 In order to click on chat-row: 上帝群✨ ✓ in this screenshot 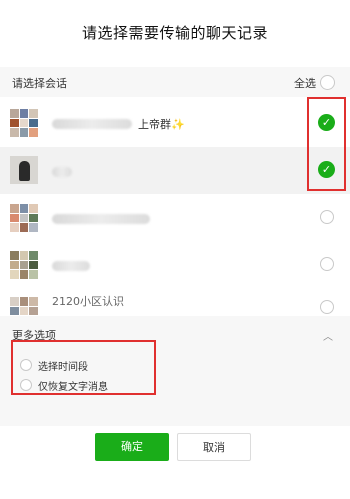, I will do `click(175, 122)`.